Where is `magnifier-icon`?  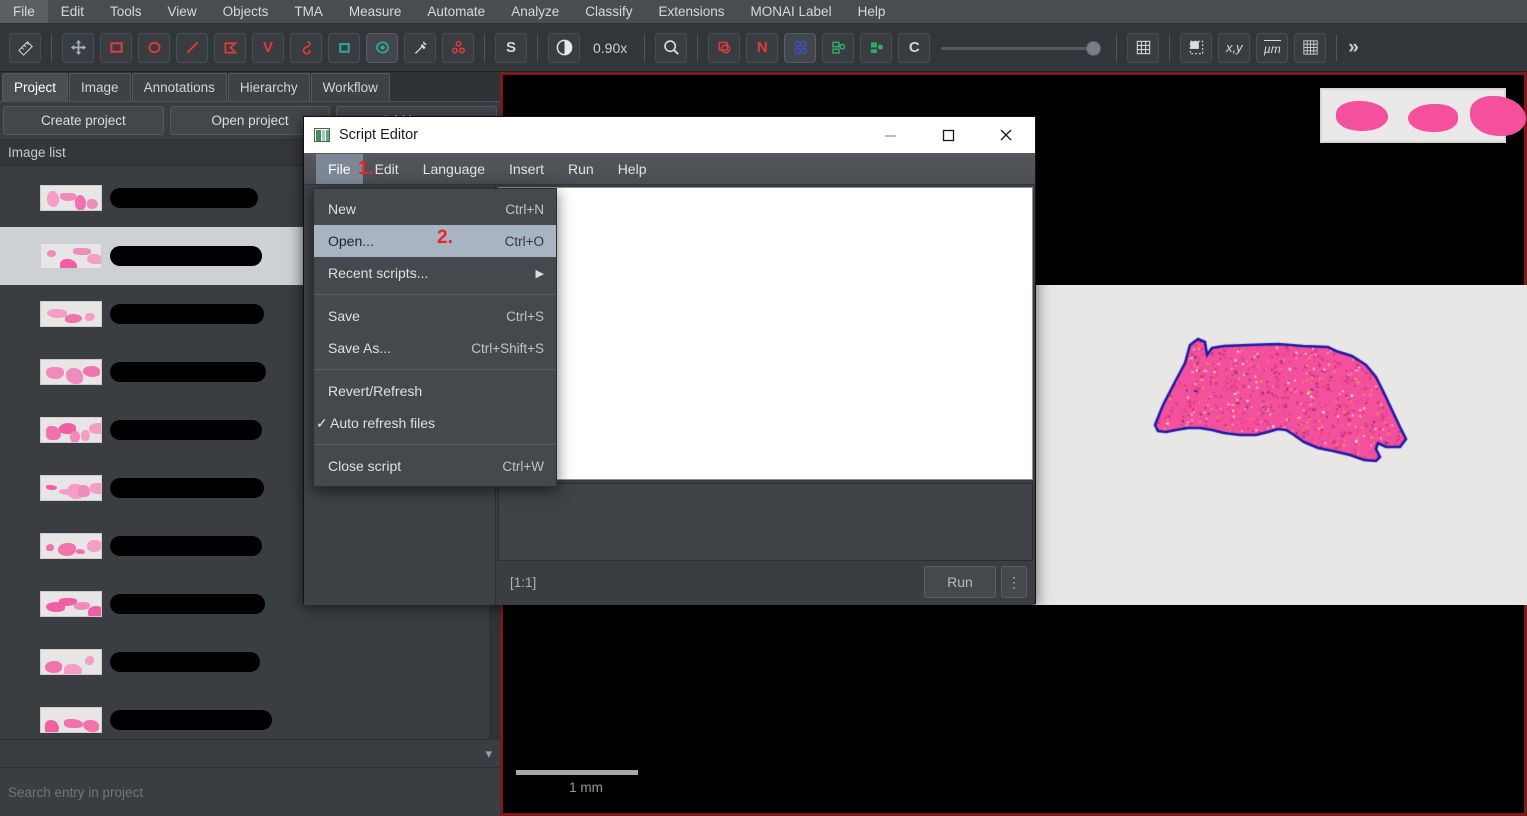
magnifier-icon is located at coordinates (671, 47).